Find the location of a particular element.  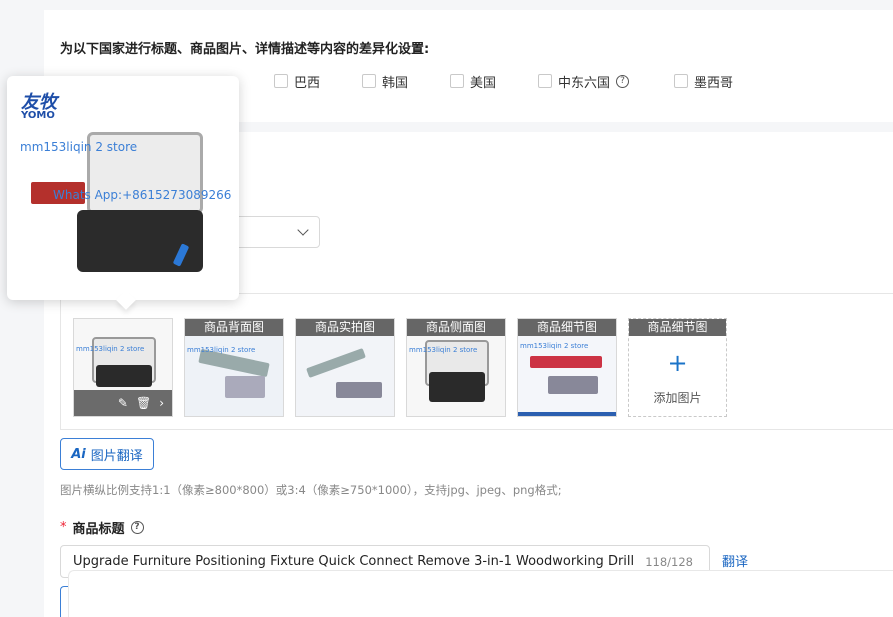

add-image-label: 添加图片 is located at coordinates (677, 398).